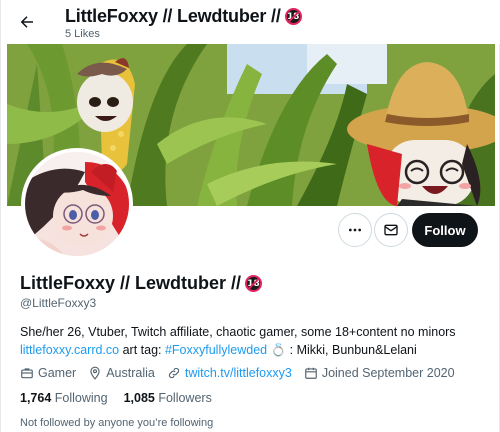  I want to click on more-button, so click(355, 230).